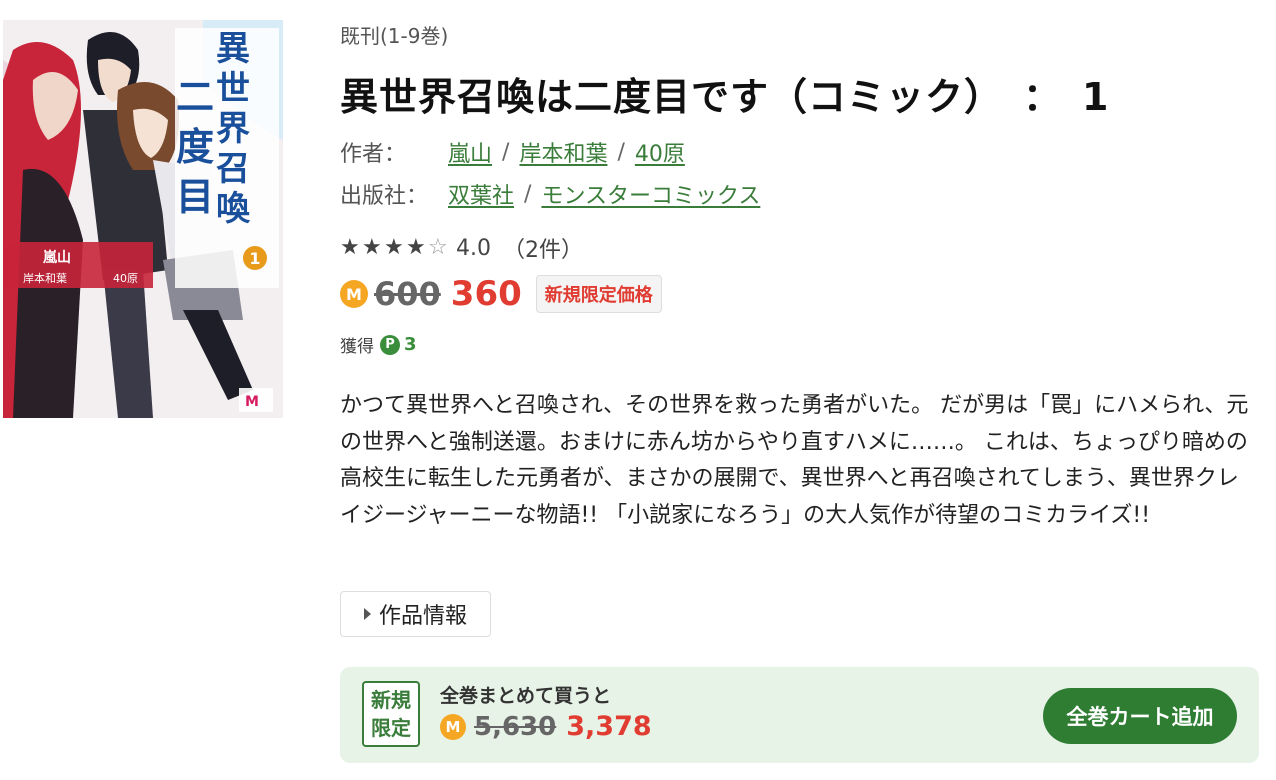 This screenshot has height=780, width=1276. What do you see at coordinates (650, 194) in the screenshot?
I see `label-link: モンスターコミックス` at bounding box center [650, 194].